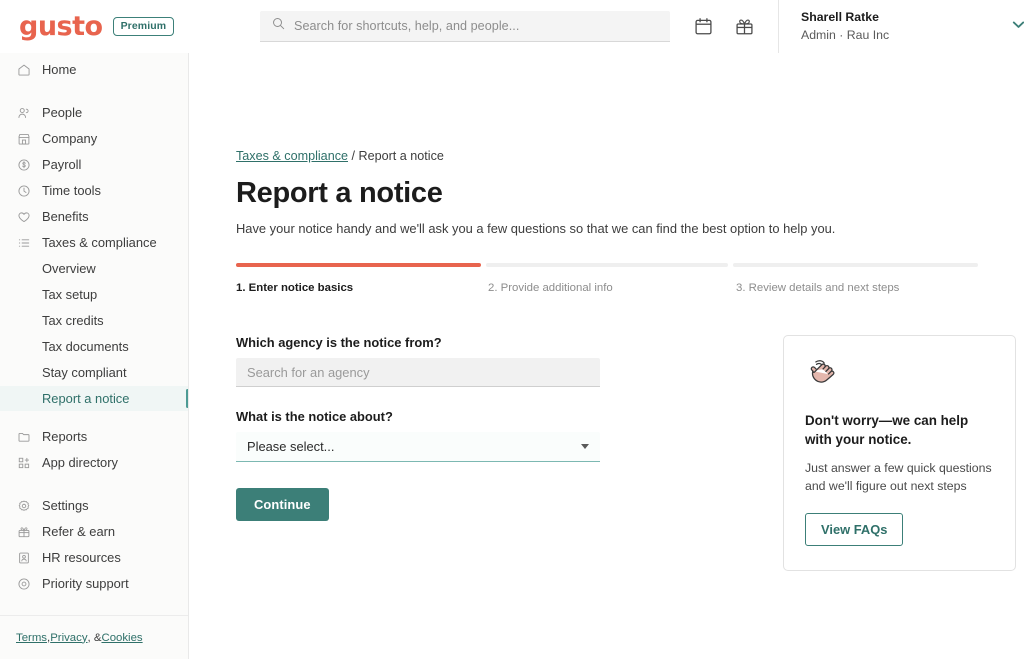 This screenshot has height=659, width=1024. What do you see at coordinates (85, 346) in the screenshot?
I see `sidebar-item-label: Tax documents` at bounding box center [85, 346].